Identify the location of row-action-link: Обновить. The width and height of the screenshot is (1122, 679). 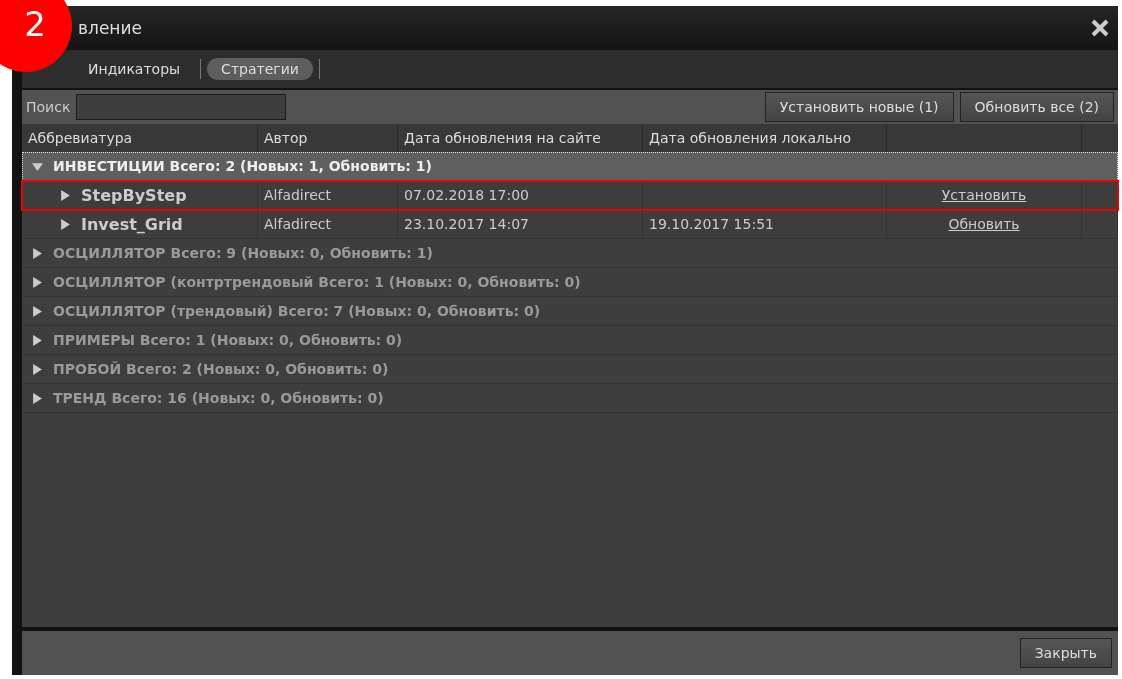
(984, 224).